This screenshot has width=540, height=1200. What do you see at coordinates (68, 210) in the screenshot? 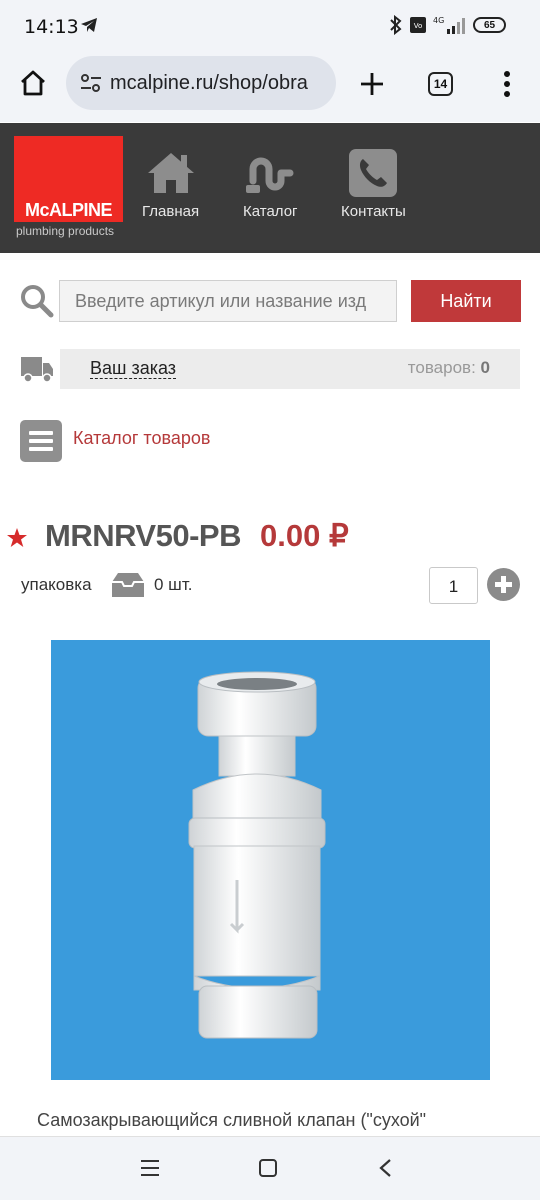
I see `logo-text: McALPINE` at bounding box center [68, 210].